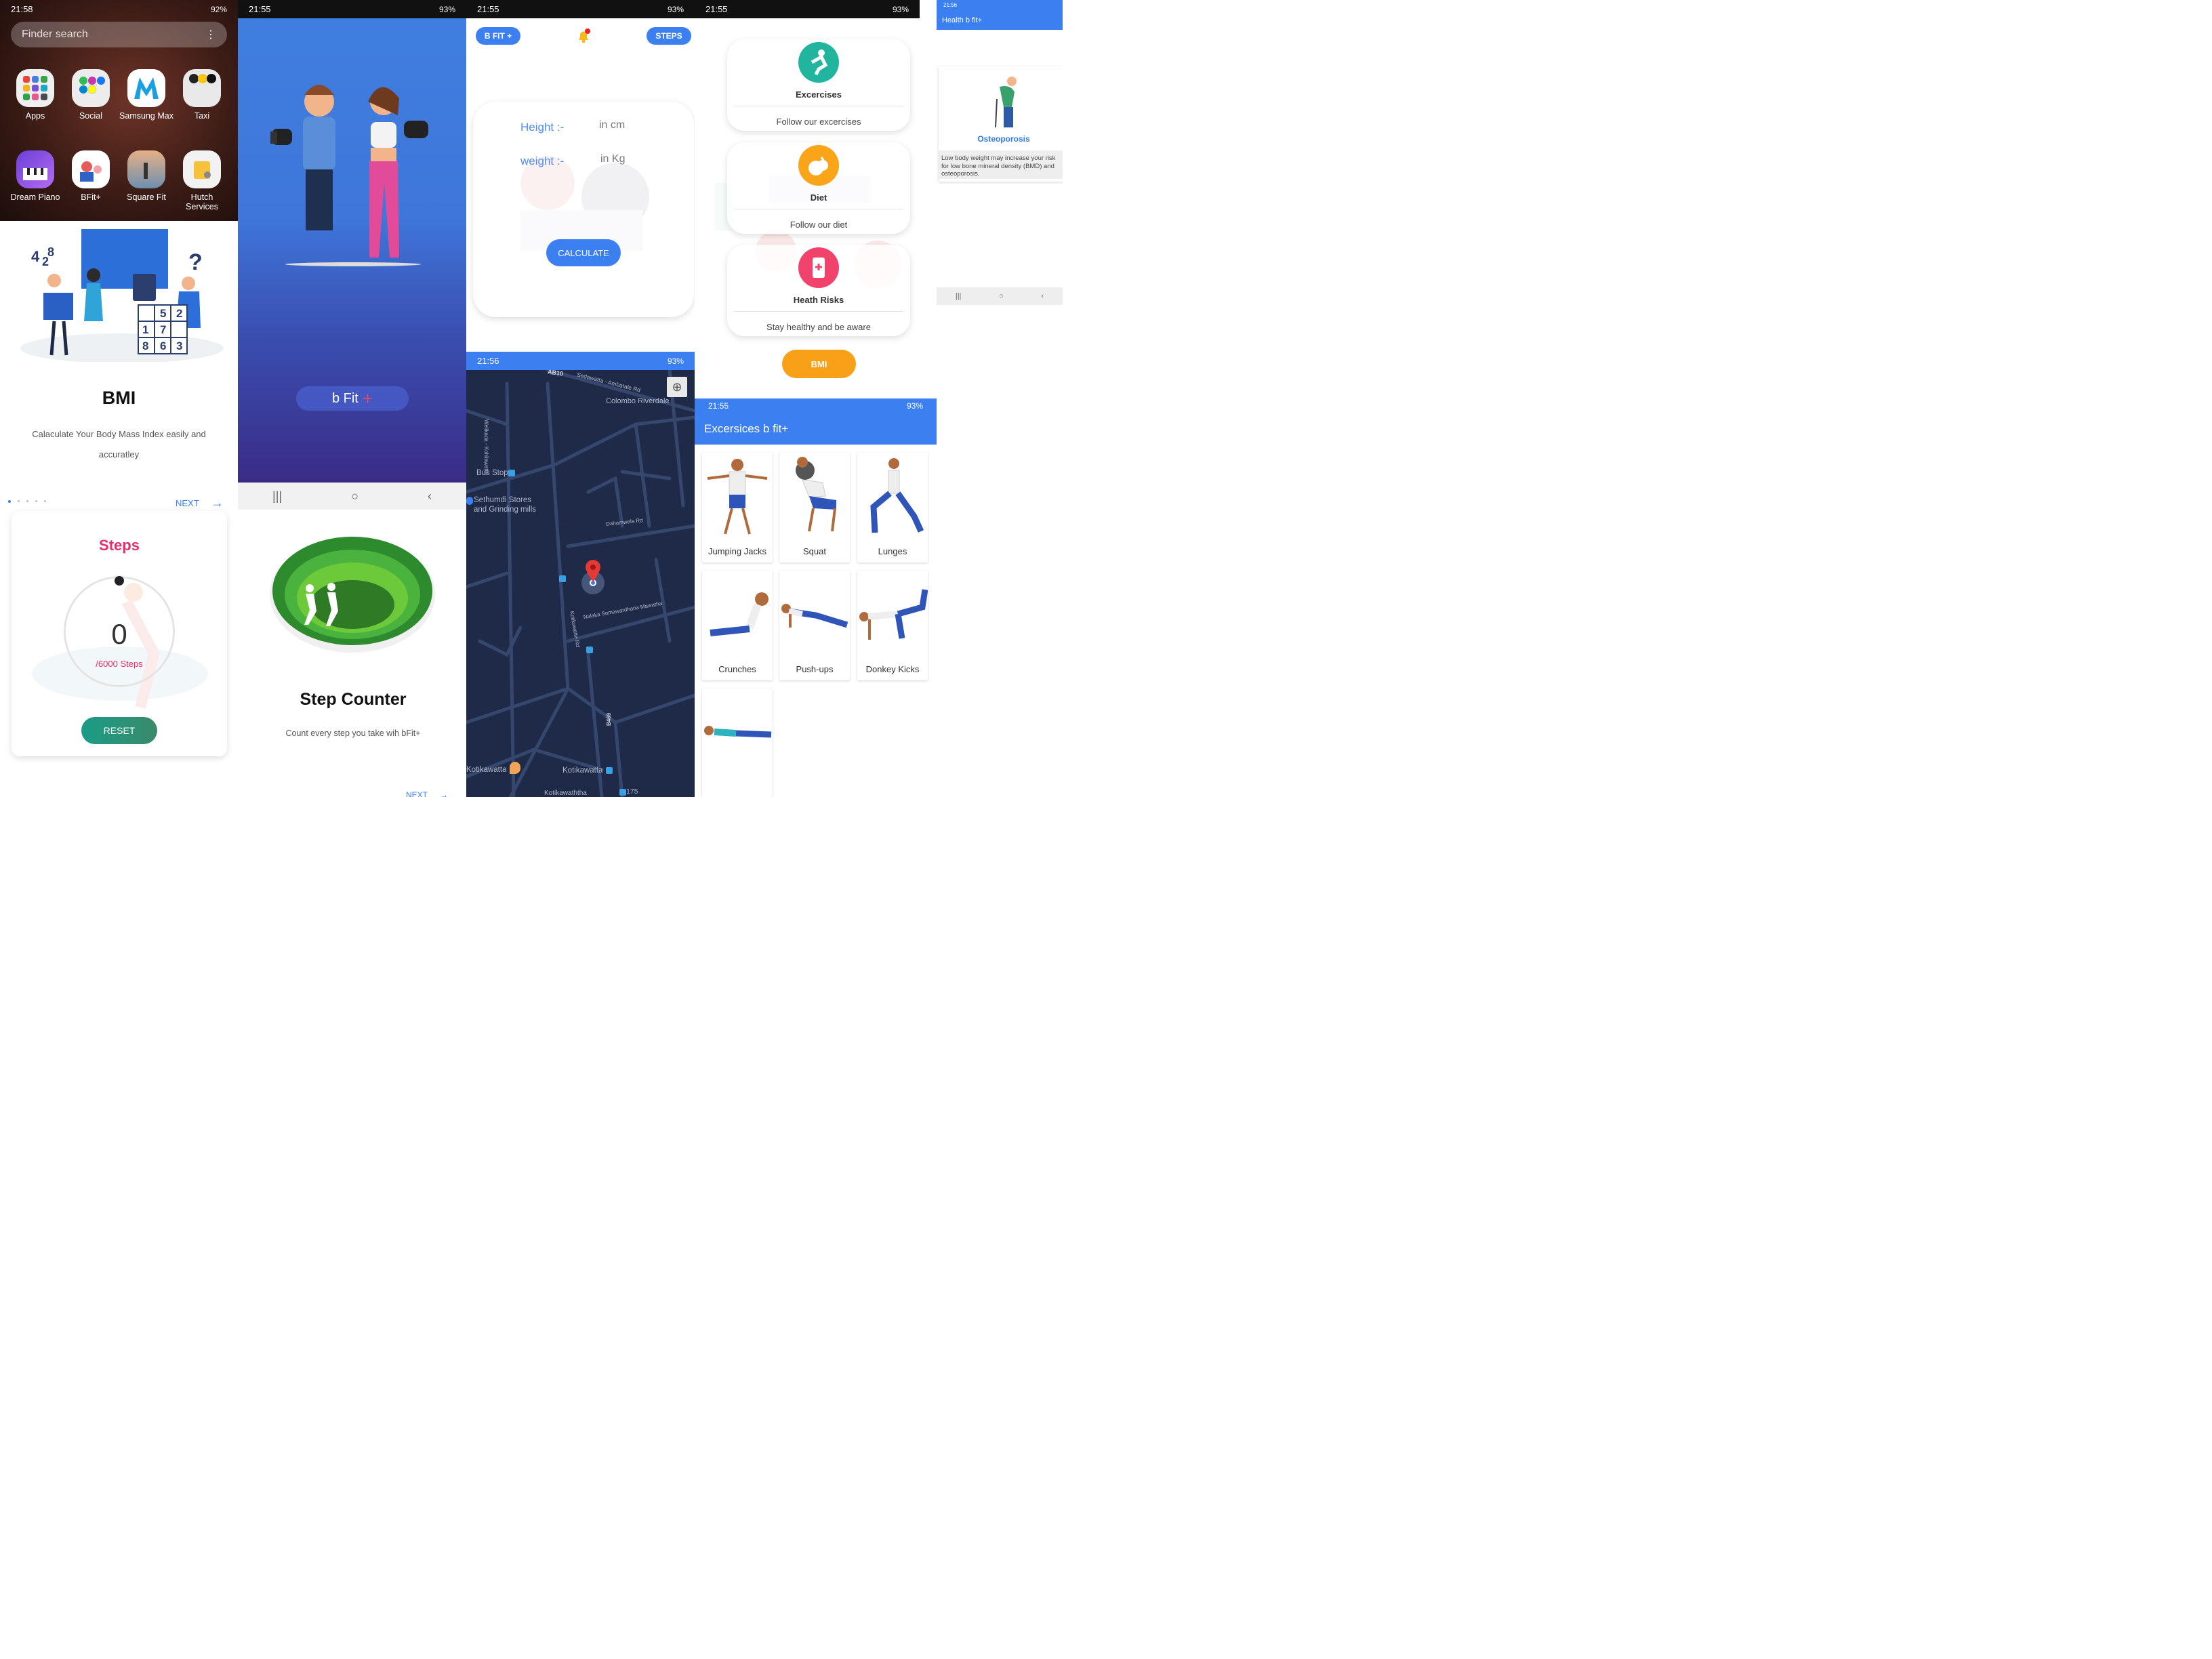  What do you see at coordinates (119, 34) in the screenshot?
I see `finder-search-bar: Finder search ⋮` at bounding box center [119, 34].